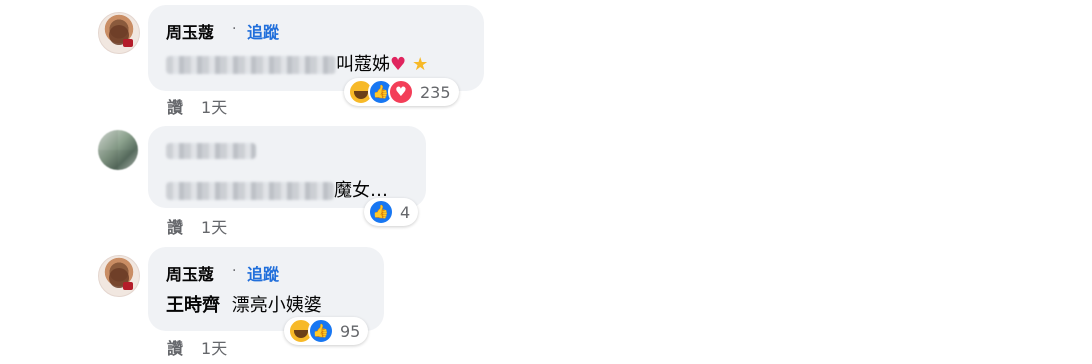  I want to click on reaction-count: 95, so click(350, 331).